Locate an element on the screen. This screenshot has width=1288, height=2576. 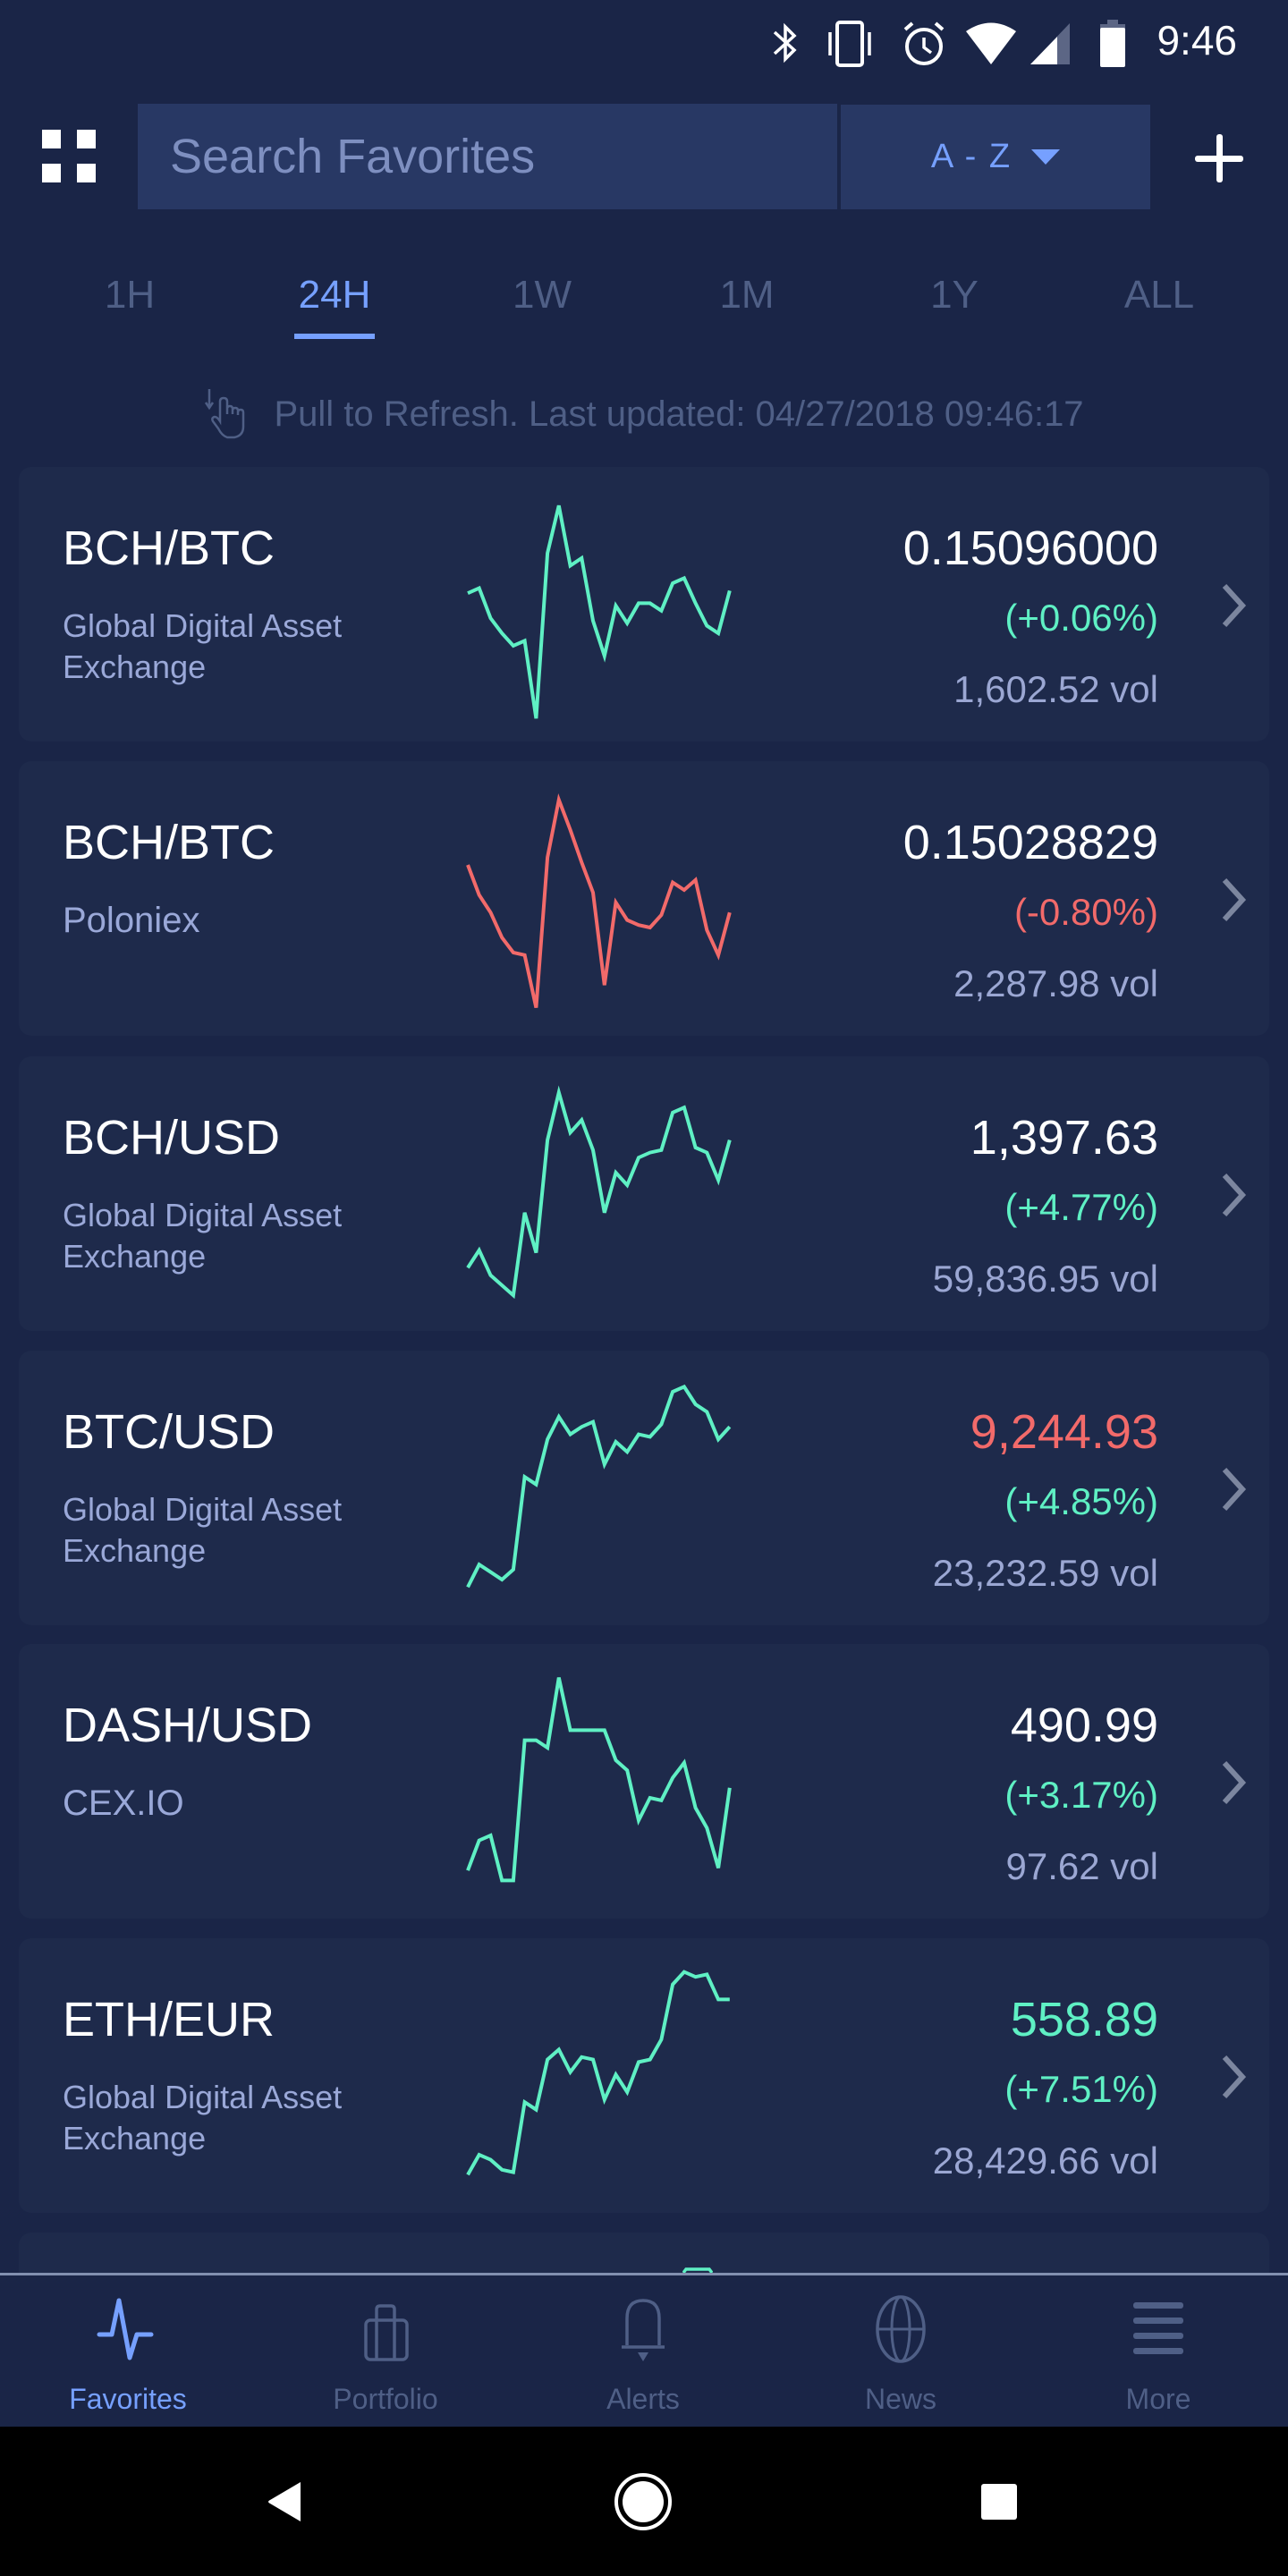
tab-1w: 1W is located at coordinates (542, 299).